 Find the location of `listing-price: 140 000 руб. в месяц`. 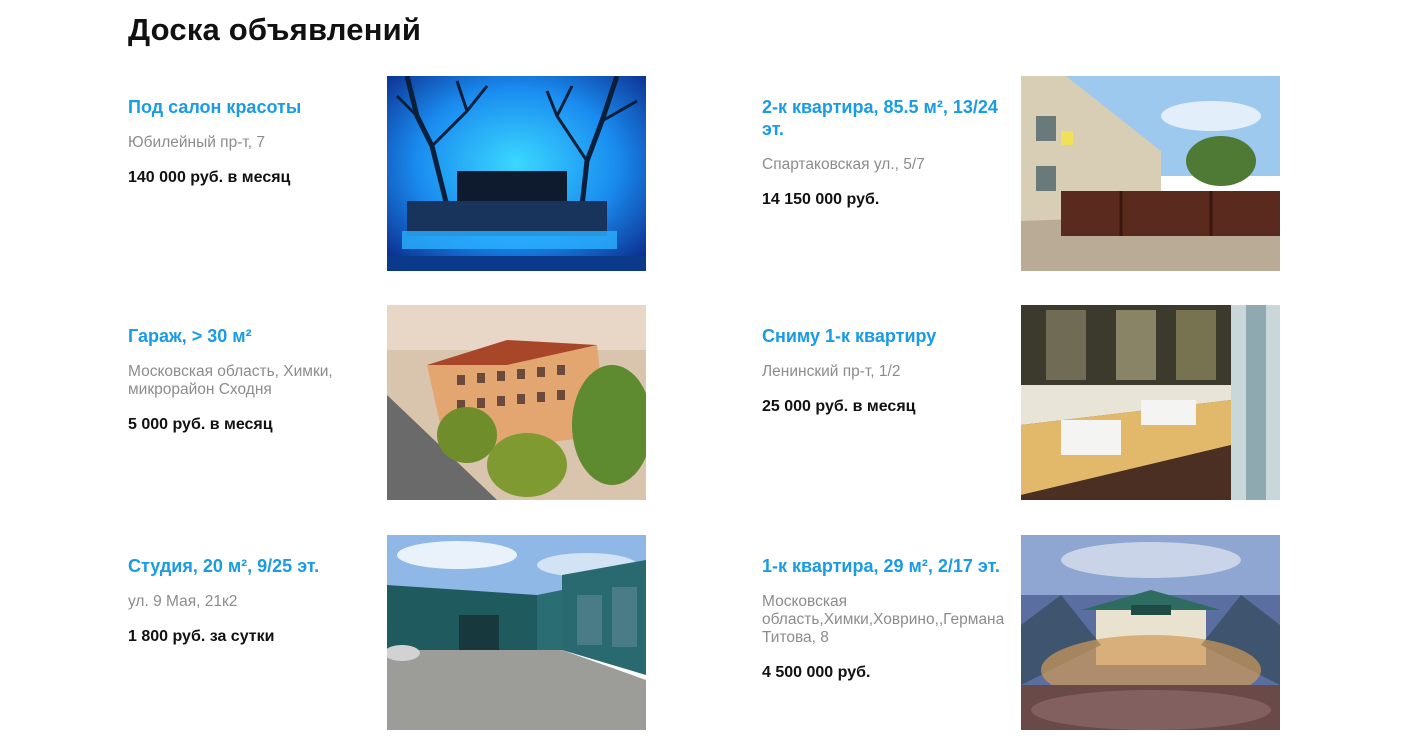

listing-price: 140 000 руб. в месяц is located at coordinates (209, 177).